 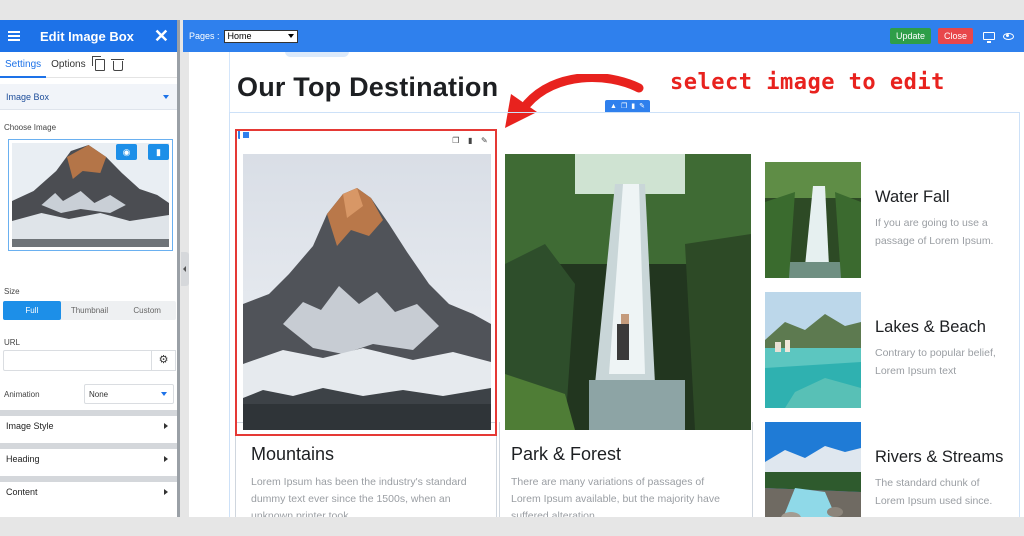 I want to click on size-custom-option: Custom, so click(x=147, y=310).